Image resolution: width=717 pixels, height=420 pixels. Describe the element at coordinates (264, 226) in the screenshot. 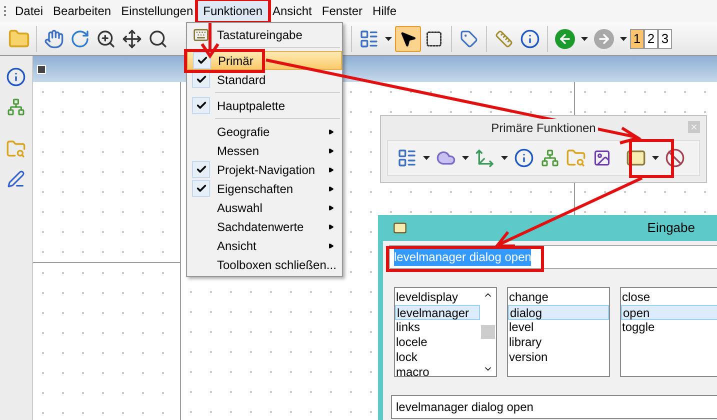

I see `menu-entry: Sachdatenwerte` at that location.